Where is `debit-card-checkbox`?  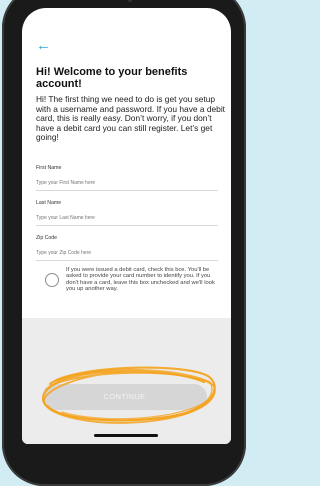
debit-card-checkbox is located at coordinates (52, 280).